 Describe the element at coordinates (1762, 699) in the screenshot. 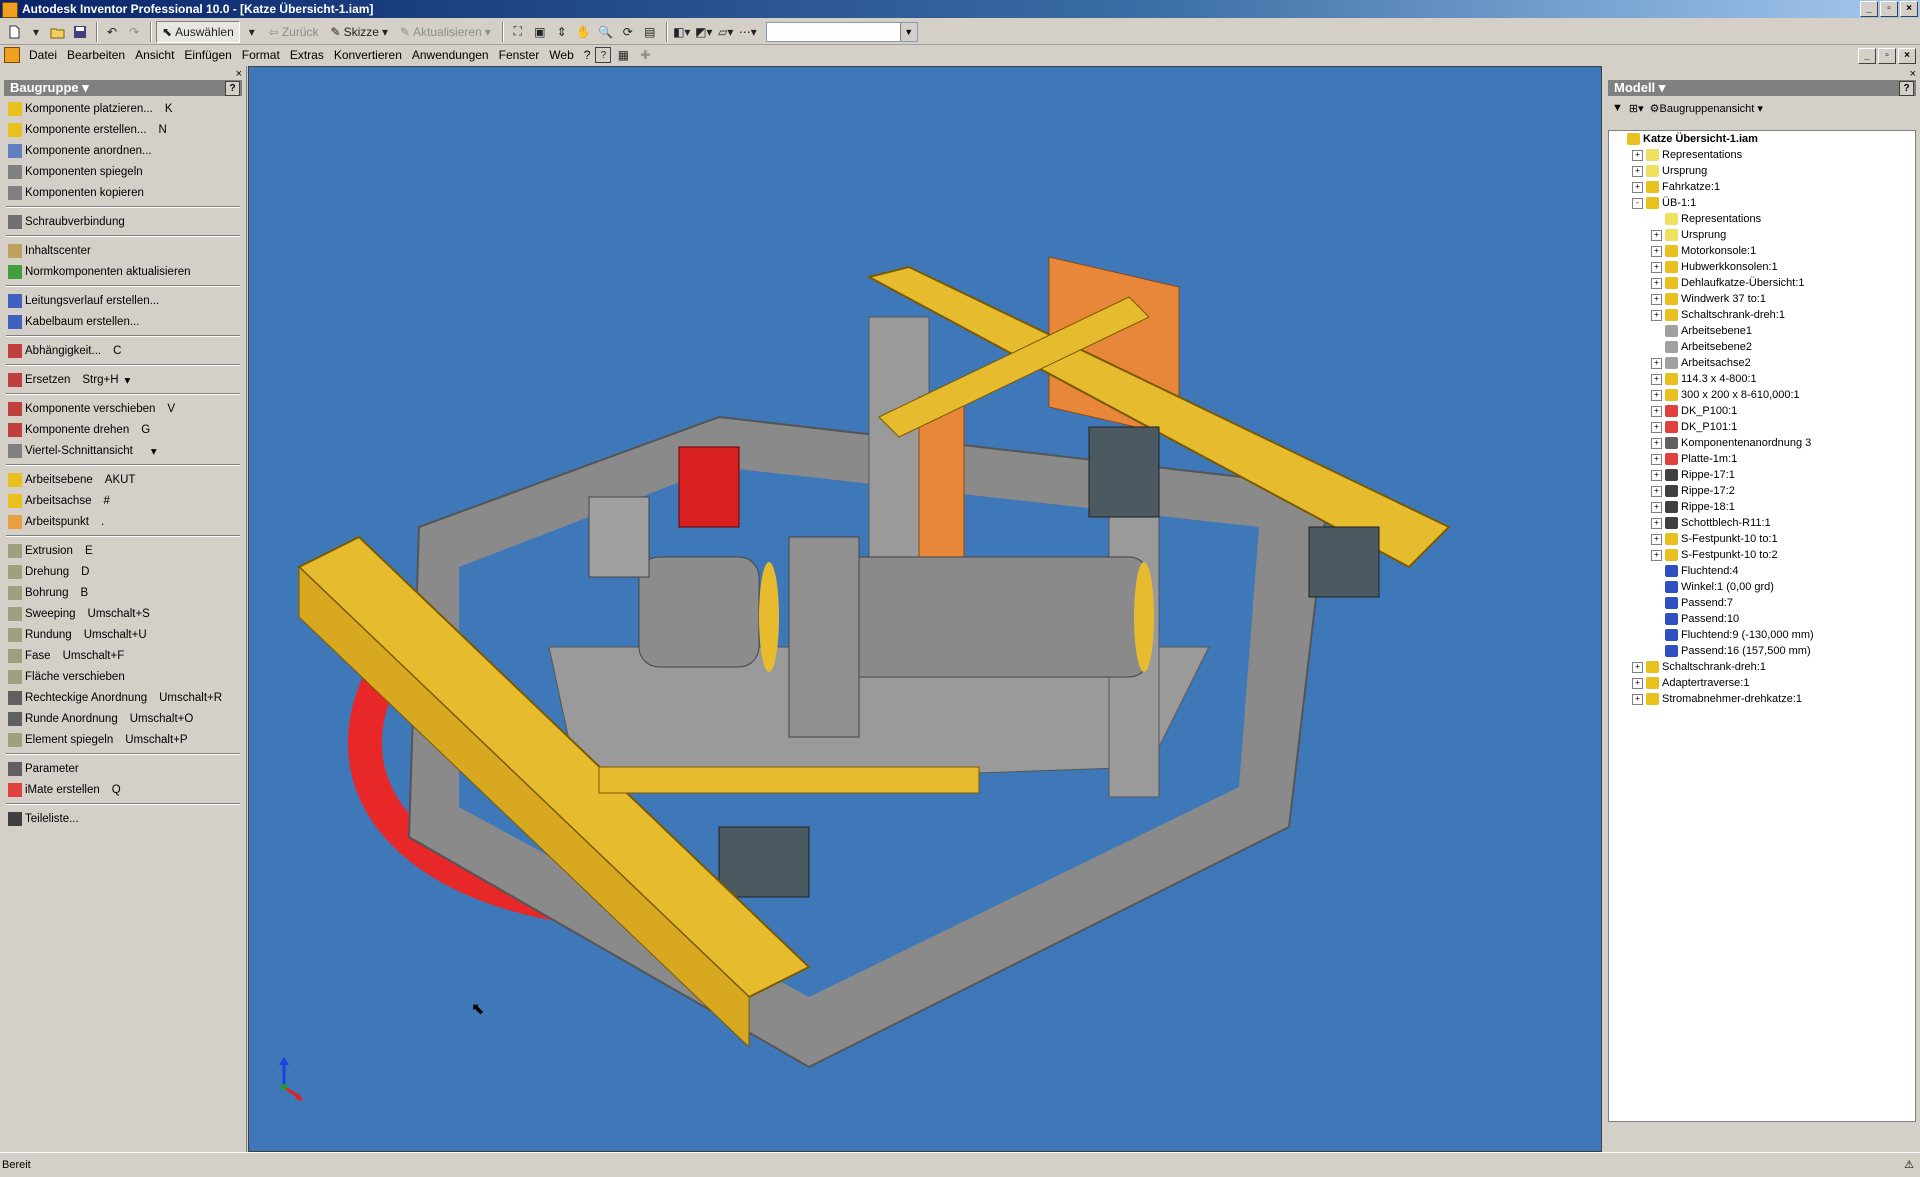

I see `tree-node: + Stromabnehmer-drehkatze:1` at that location.